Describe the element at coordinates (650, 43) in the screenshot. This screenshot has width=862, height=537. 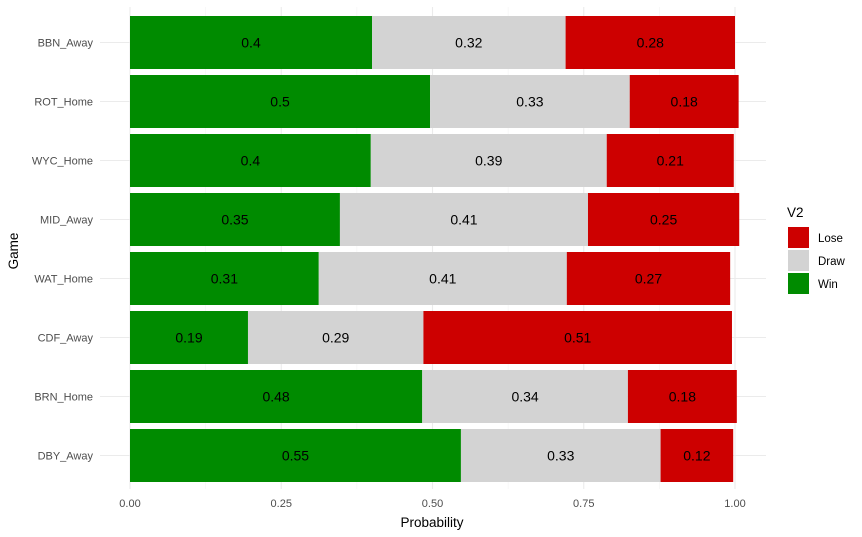
I see `bar-value-label: 0.28` at that location.